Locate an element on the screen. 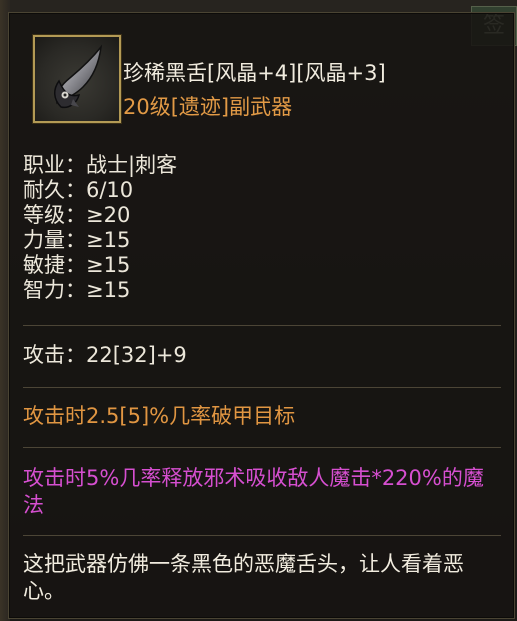 The width and height of the screenshot is (517, 621). stat-value: ≥20 is located at coordinates (108, 215).